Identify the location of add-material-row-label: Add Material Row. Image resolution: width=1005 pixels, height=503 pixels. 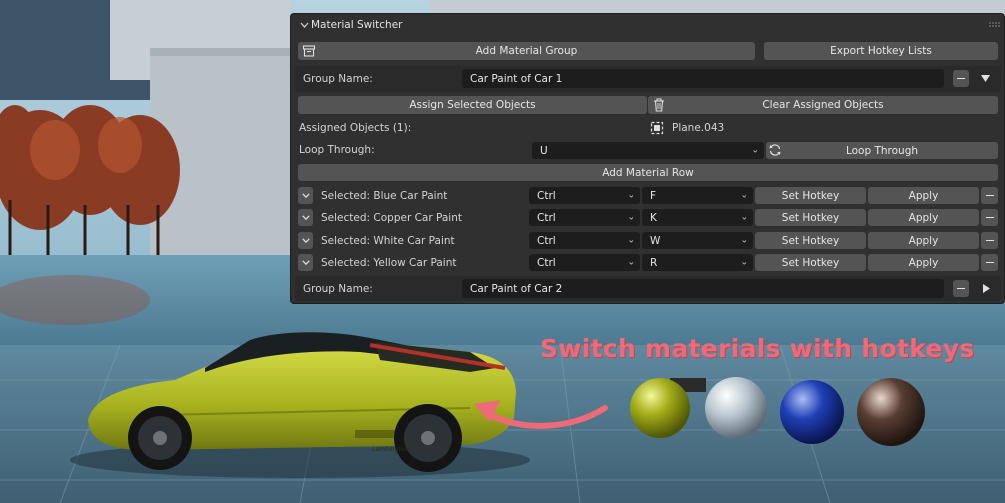
(648, 172).